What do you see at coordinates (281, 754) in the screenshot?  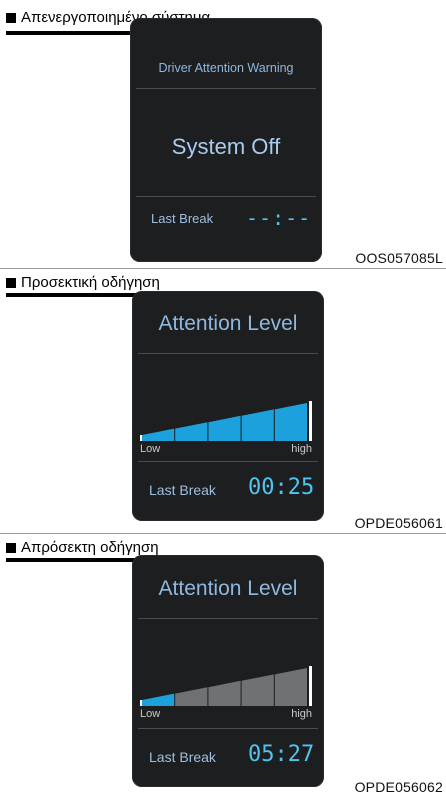 I see `last-break-value: 05:27` at bounding box center [281, 754].